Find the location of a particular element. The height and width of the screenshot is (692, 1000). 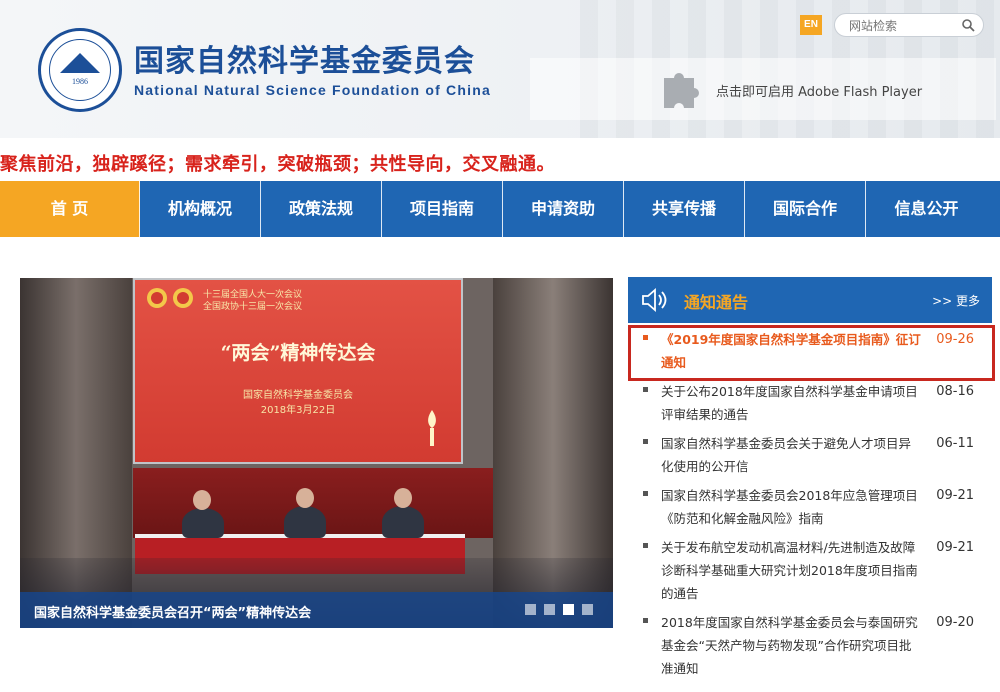

emblem-icons is located at coordinates (170, 298).